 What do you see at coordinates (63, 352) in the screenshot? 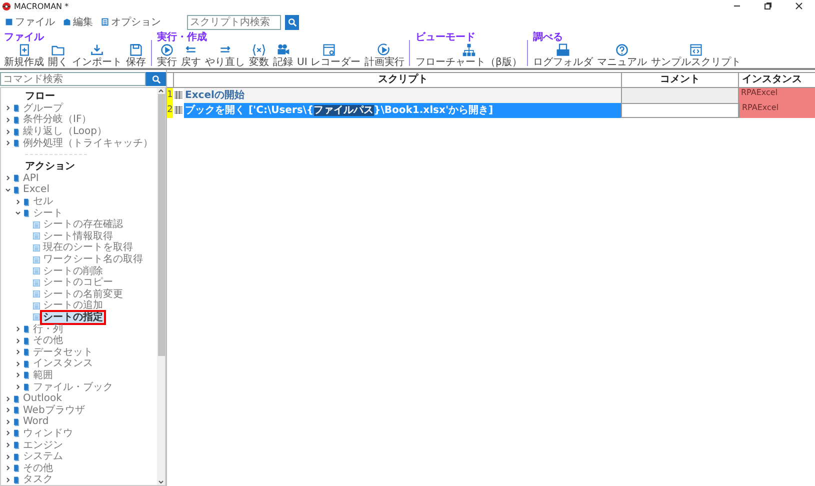
I see `tree-item: データセット` at bounding box center [63, 352].